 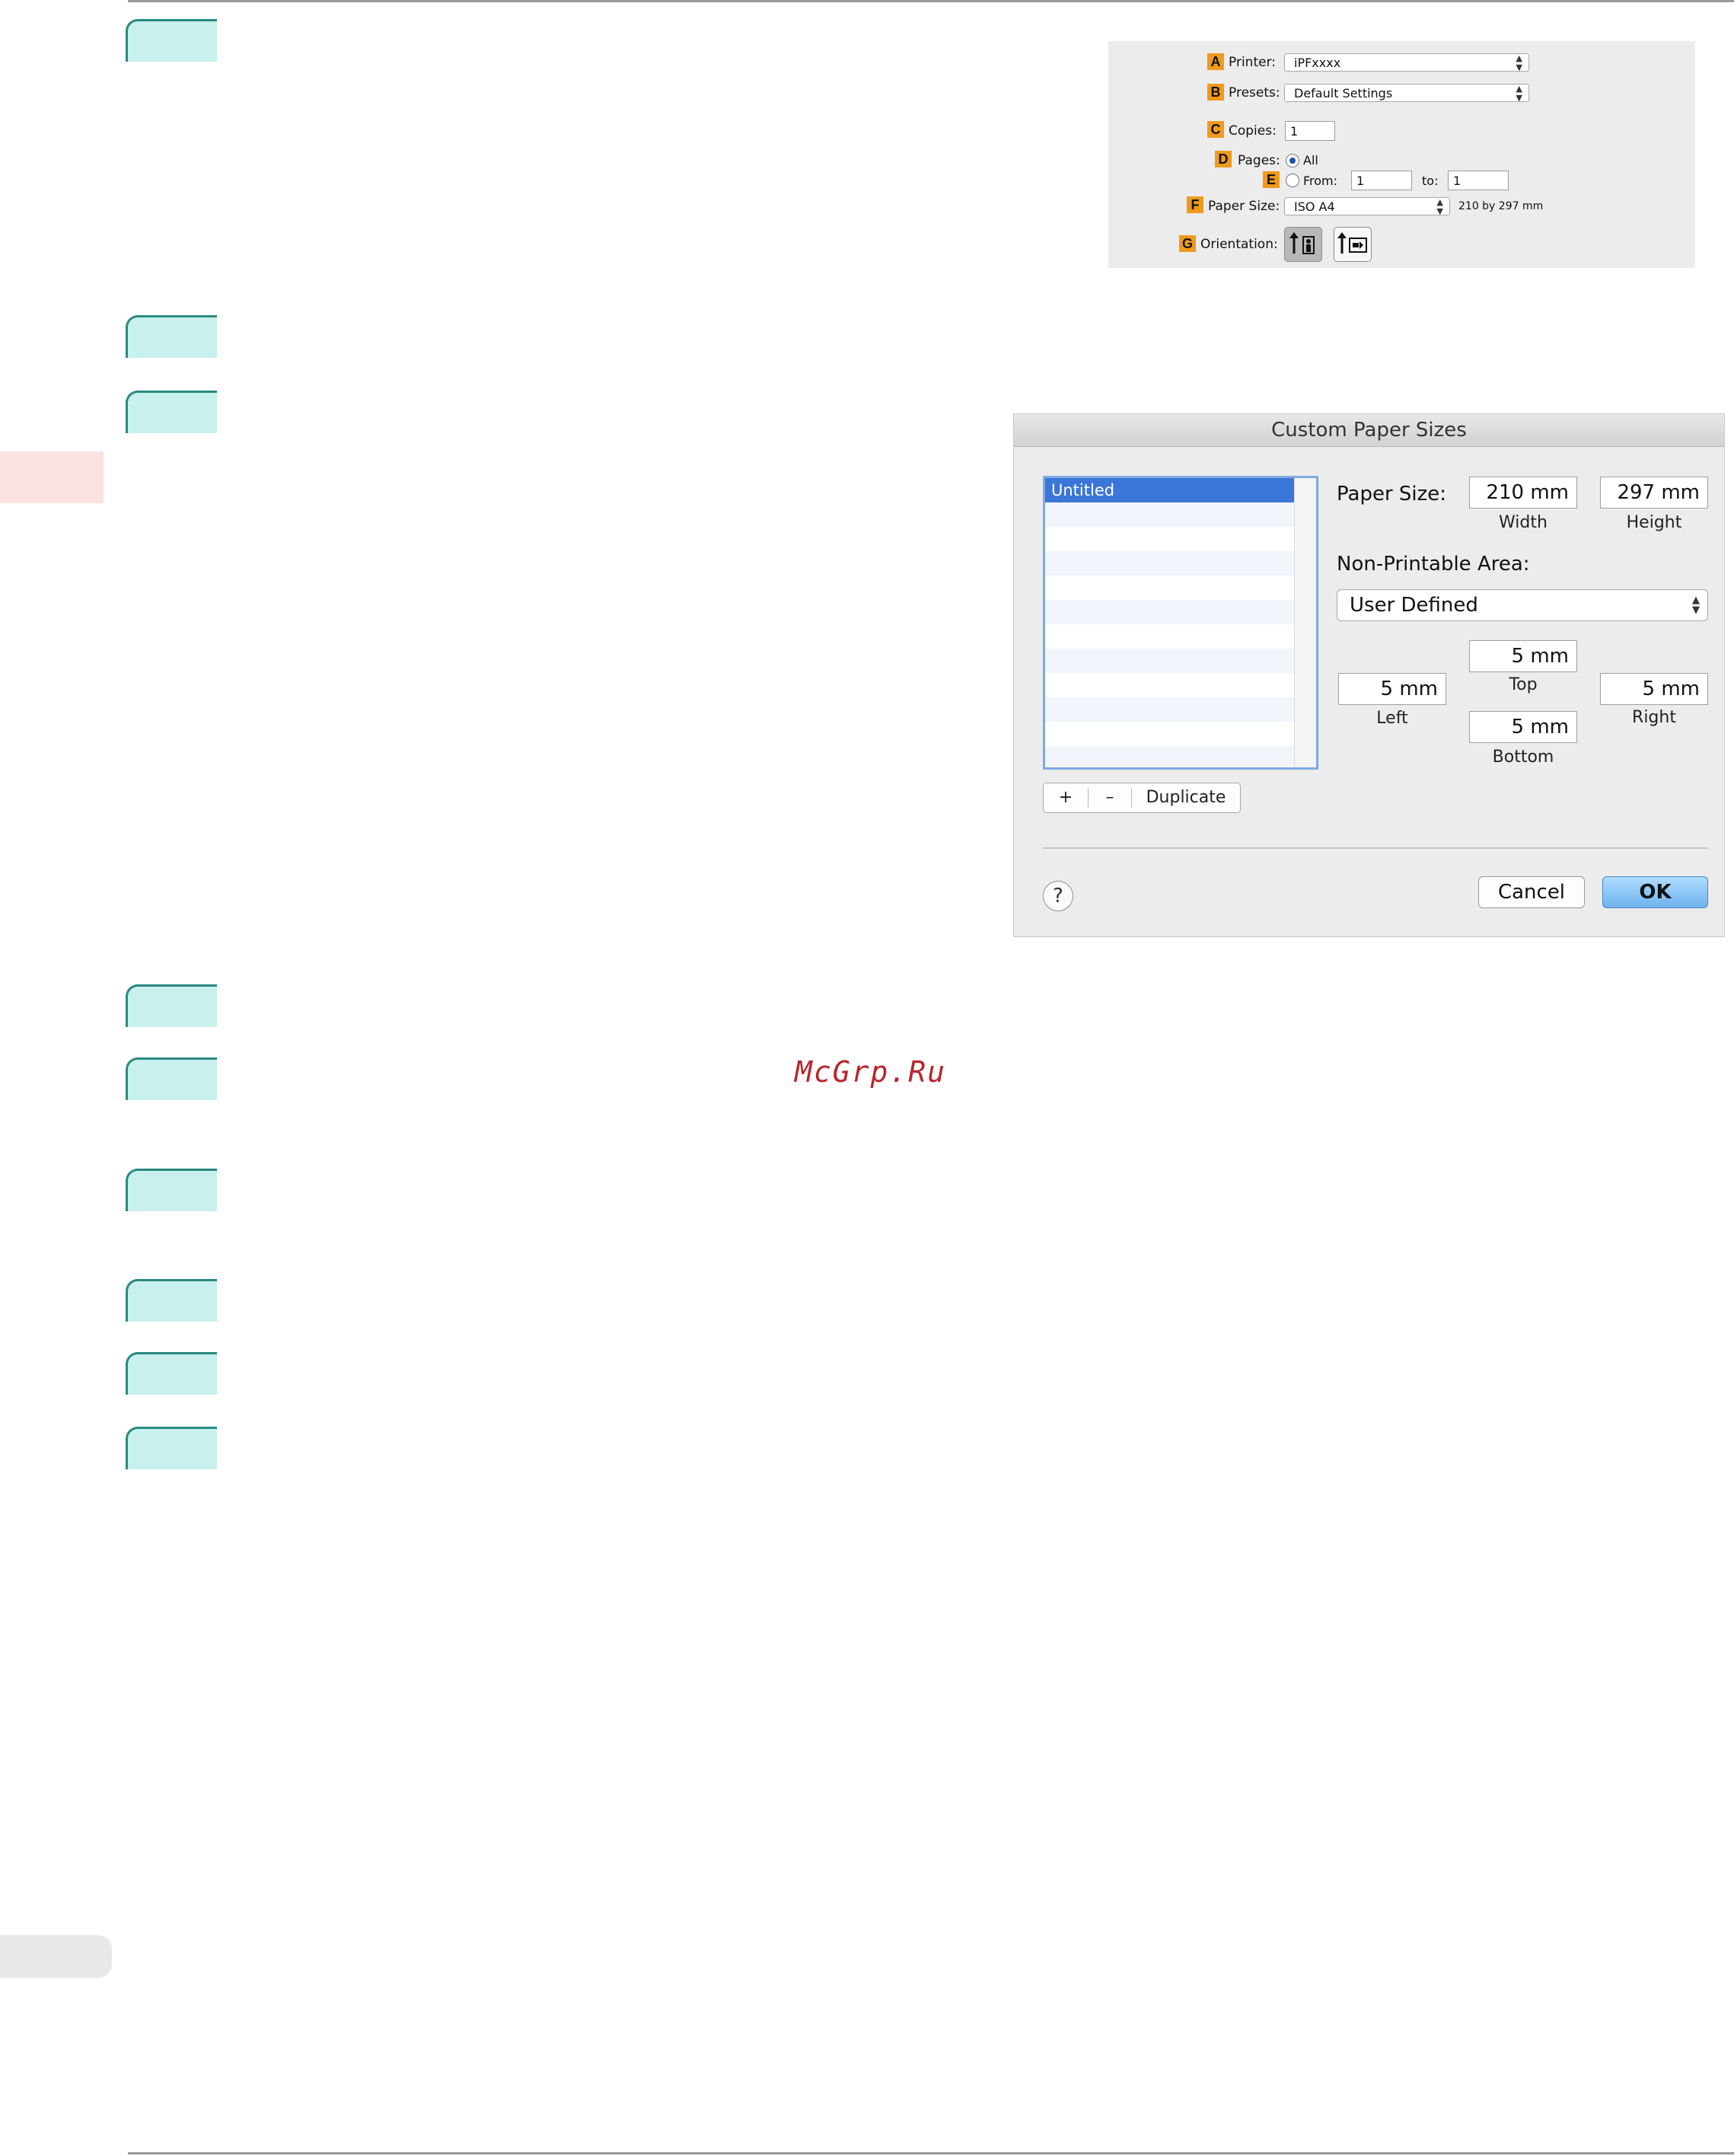 What do you see at coordinates (1180, 490) in the screenshot?
I see `list-item: Untitled` at bounding box center [1180, 490].